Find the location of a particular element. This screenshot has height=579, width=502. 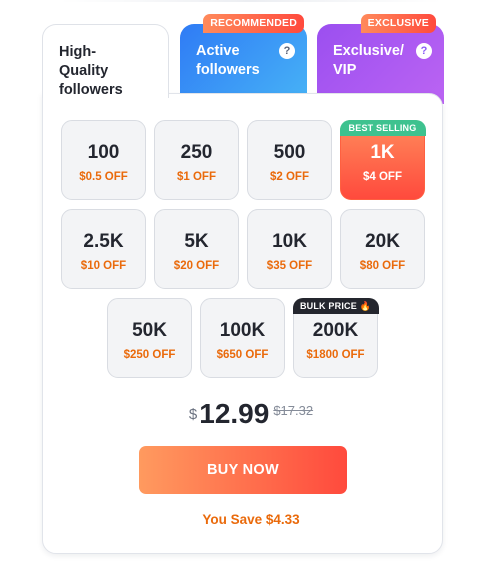

package-option-5k: 5K $20 OFF is located at coordinates (196, 249).